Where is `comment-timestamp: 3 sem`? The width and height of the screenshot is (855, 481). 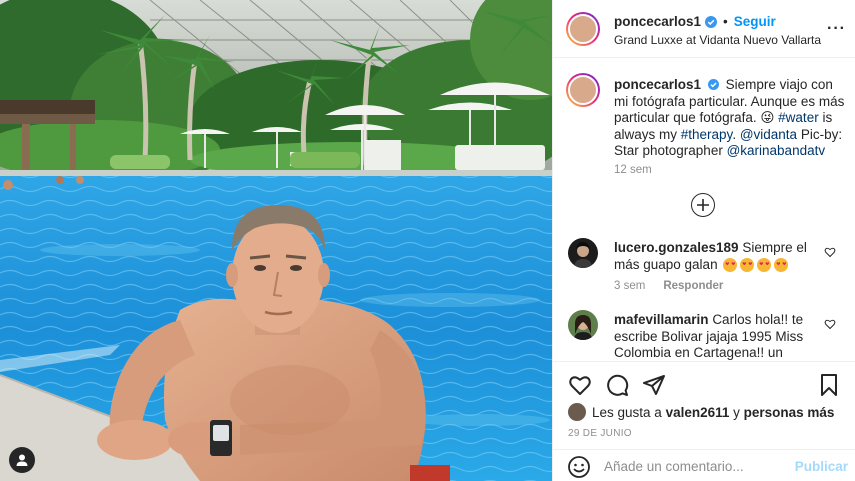 comment-timestamp: 3 sem is located at coordinates (629, 286).